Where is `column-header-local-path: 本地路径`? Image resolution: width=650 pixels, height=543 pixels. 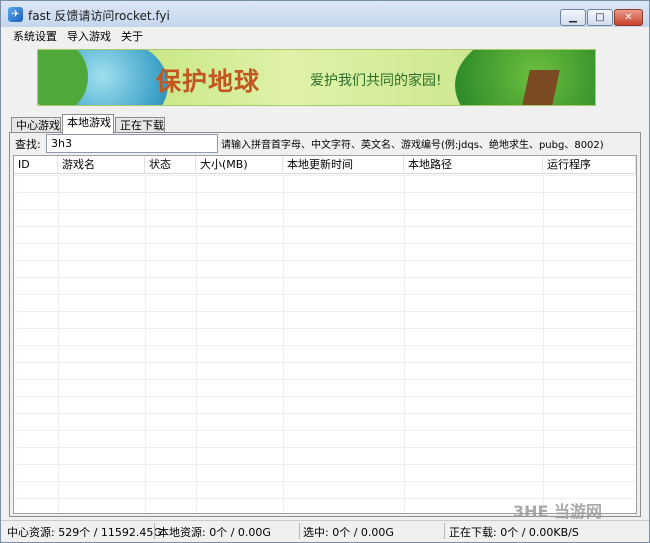
column-header-local-path: 本地路径 is located at coordinates (473, 165).